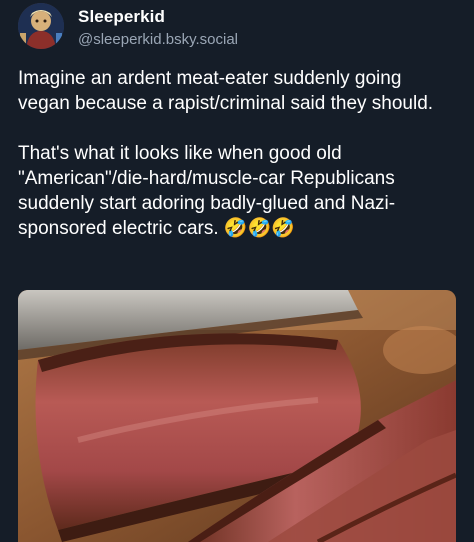 The width and height of the screenshot is (474, 542). I want to click on avatar, so click(41, 26).